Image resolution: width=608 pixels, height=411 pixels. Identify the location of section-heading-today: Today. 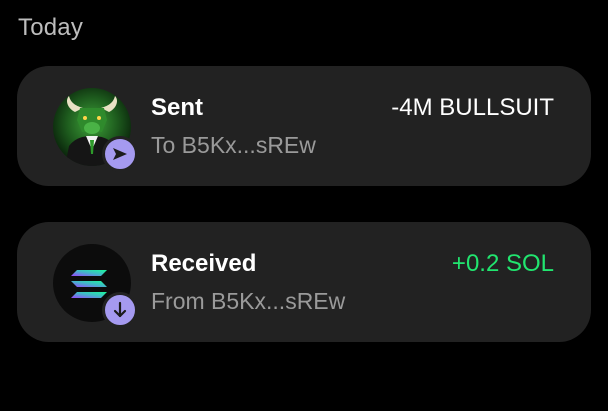
(51, 27).